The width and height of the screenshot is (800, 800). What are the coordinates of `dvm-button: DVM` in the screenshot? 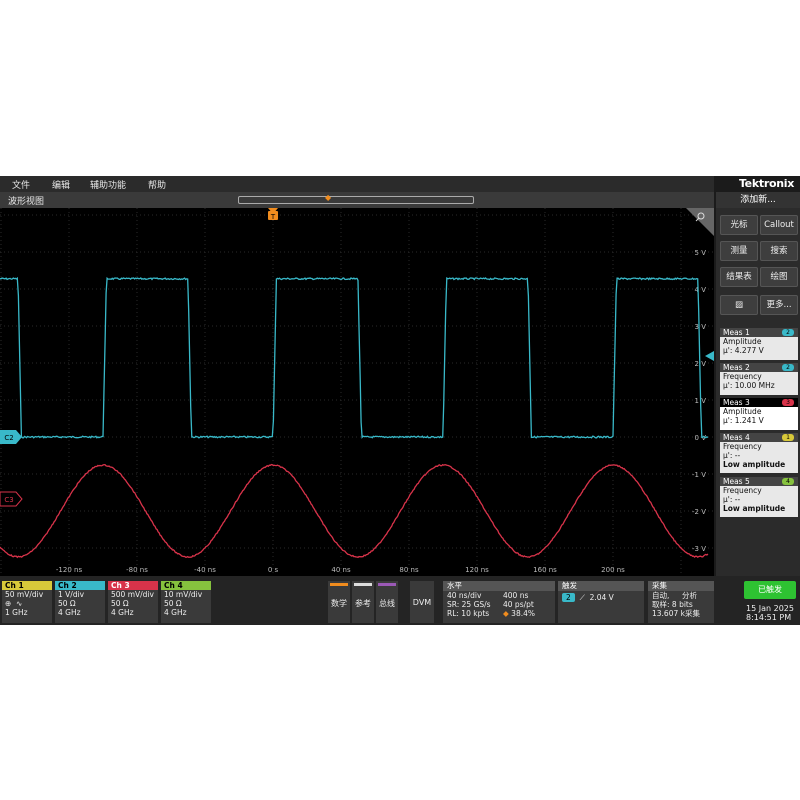 It's located at (422, 602).